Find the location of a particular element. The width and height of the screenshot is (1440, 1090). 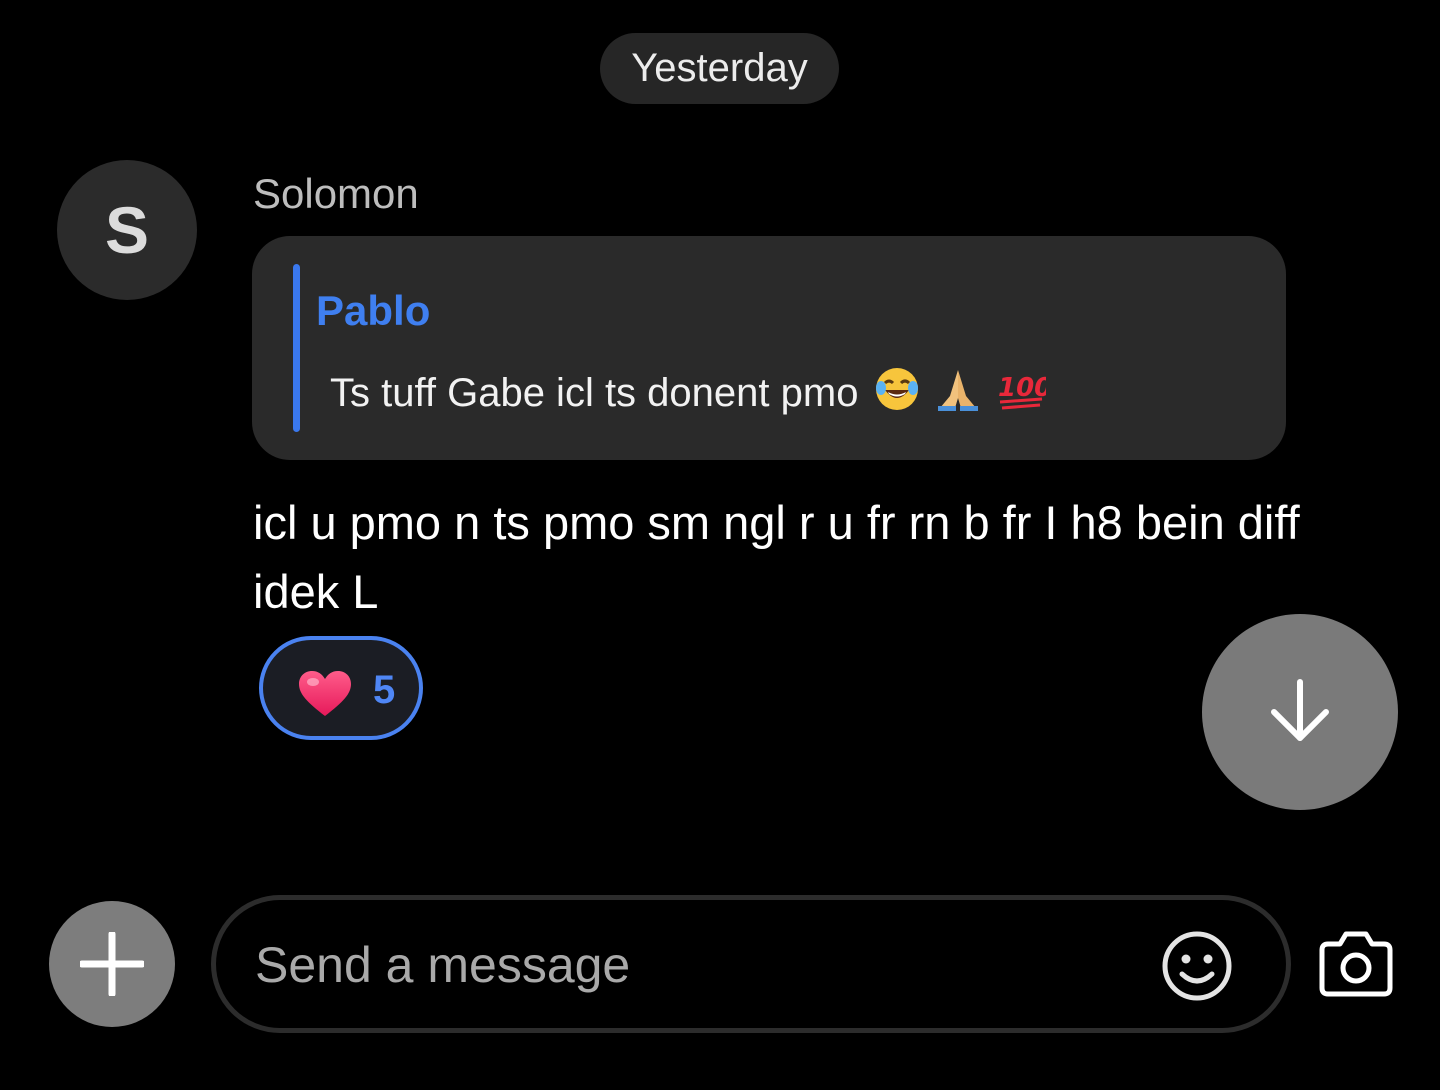

plus-icon is located at coordinates (112, 964).